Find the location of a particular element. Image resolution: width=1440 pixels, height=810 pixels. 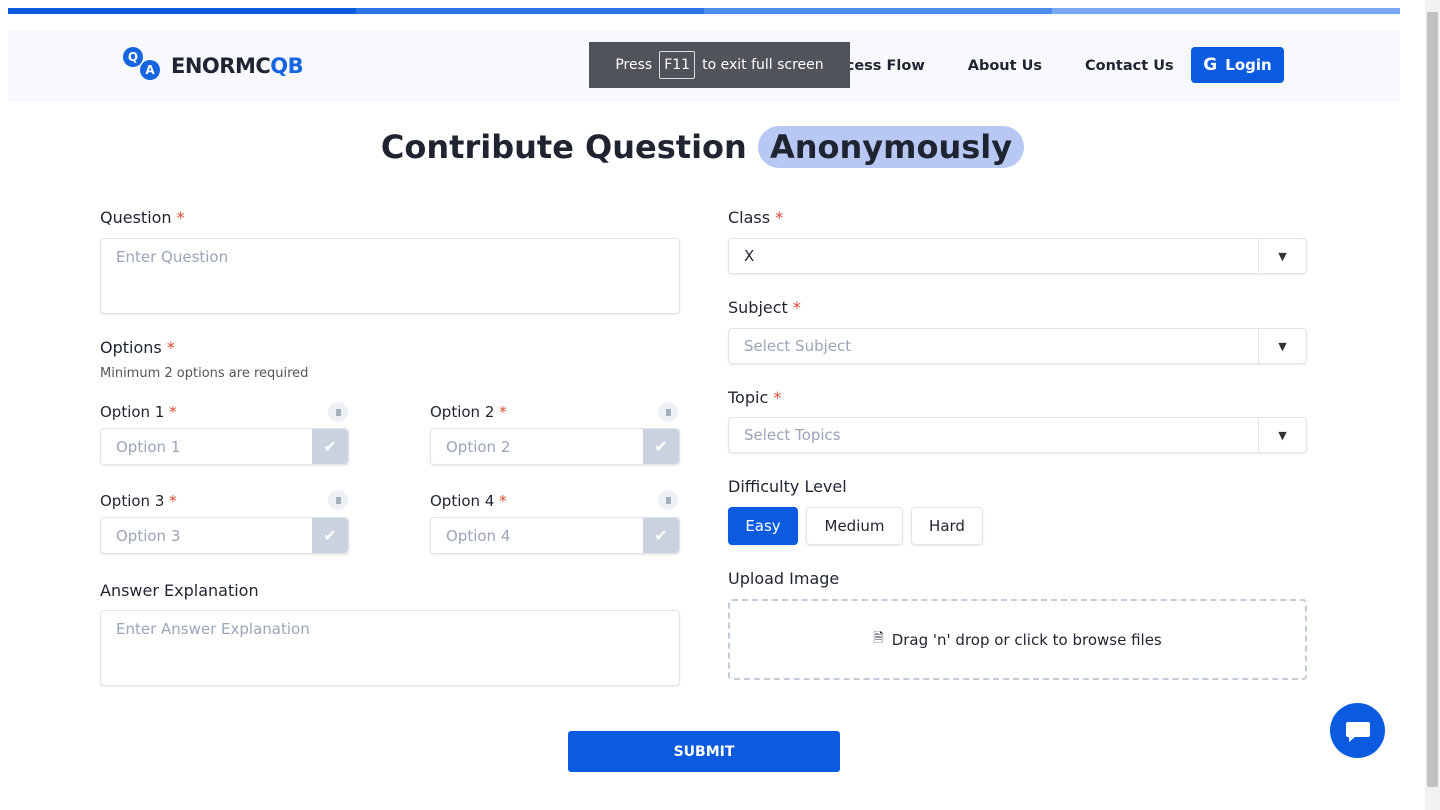

option-3-input: Option 3 ✔ is located at coordinates (224, 535).